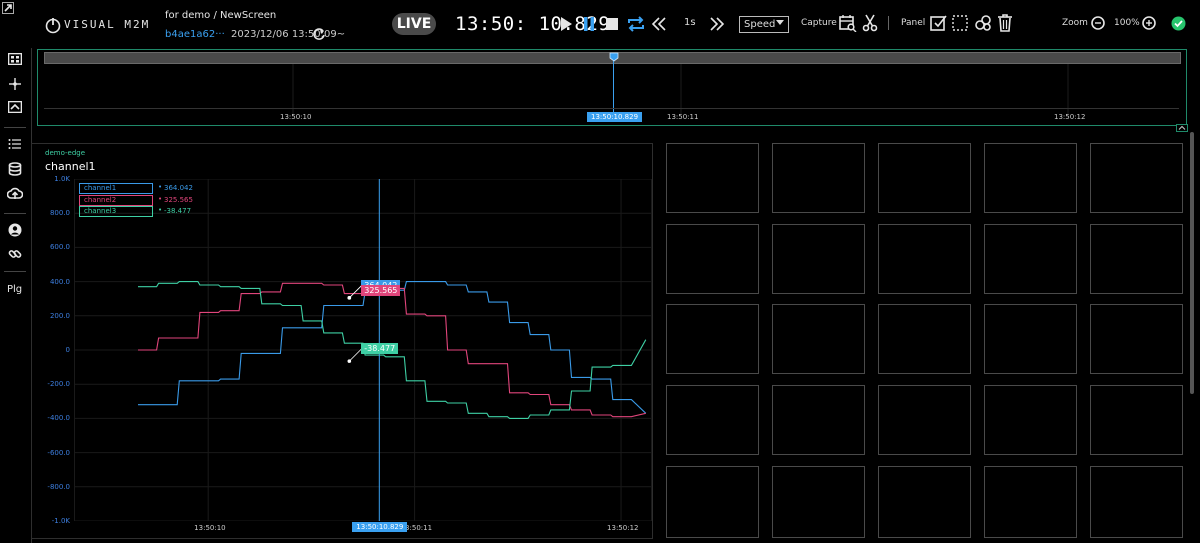 This screenshot has width=1200, height=543. Describe the element at coordinates (210, 528) in the screenshot. I see `x-tick-label: 13:50:10` at that location.